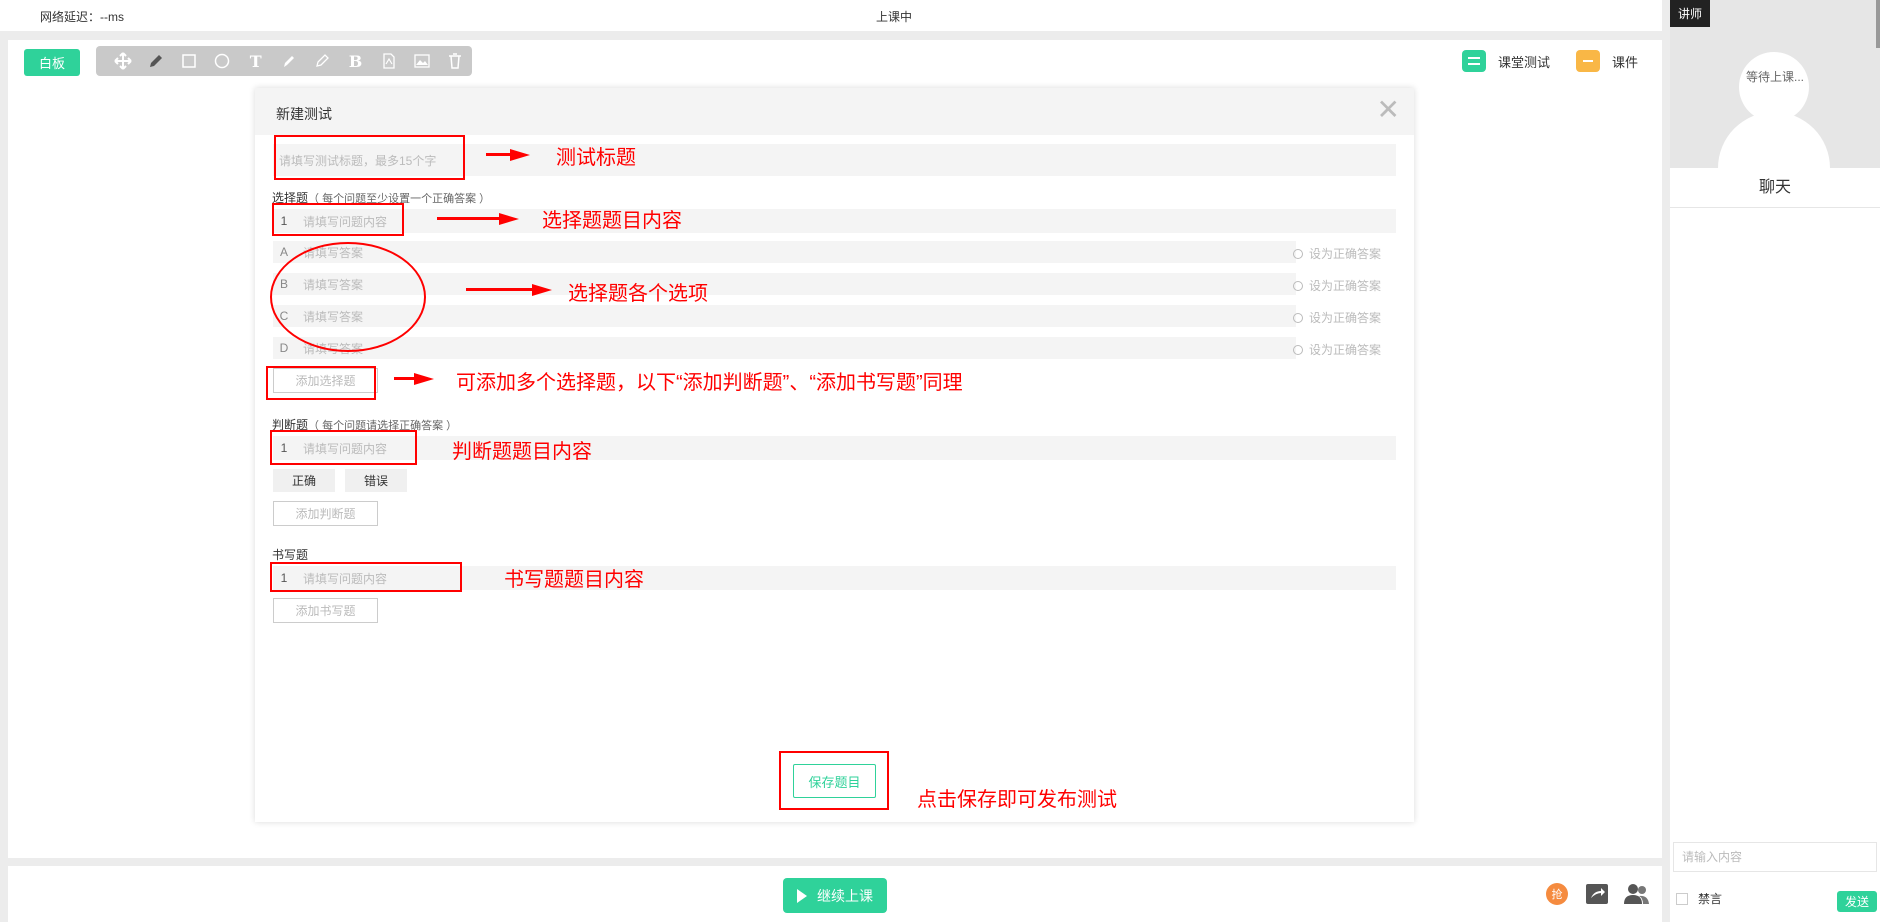 This screenshot has width=1880, height=922. Describe the element at coordinates (1775, 857) in the screenshot. I see `chat-input` at that location.